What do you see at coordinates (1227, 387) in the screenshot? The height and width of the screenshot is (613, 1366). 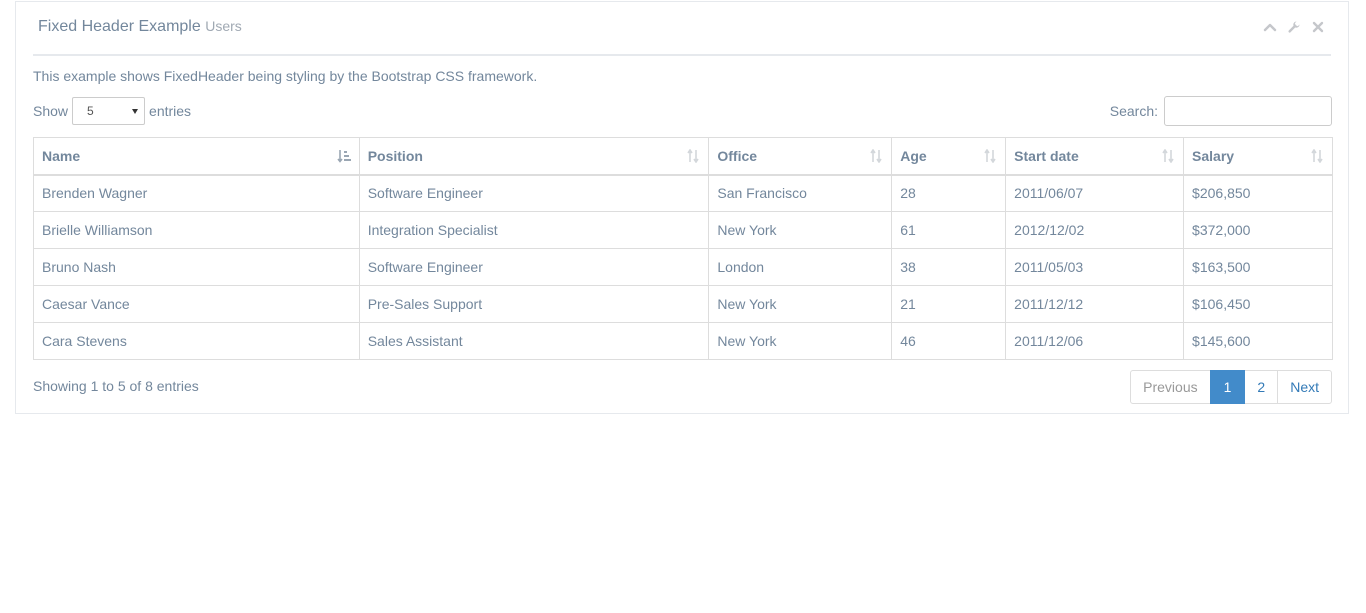 I see `page-button-1: 1` at bounding box center [1227, 387].